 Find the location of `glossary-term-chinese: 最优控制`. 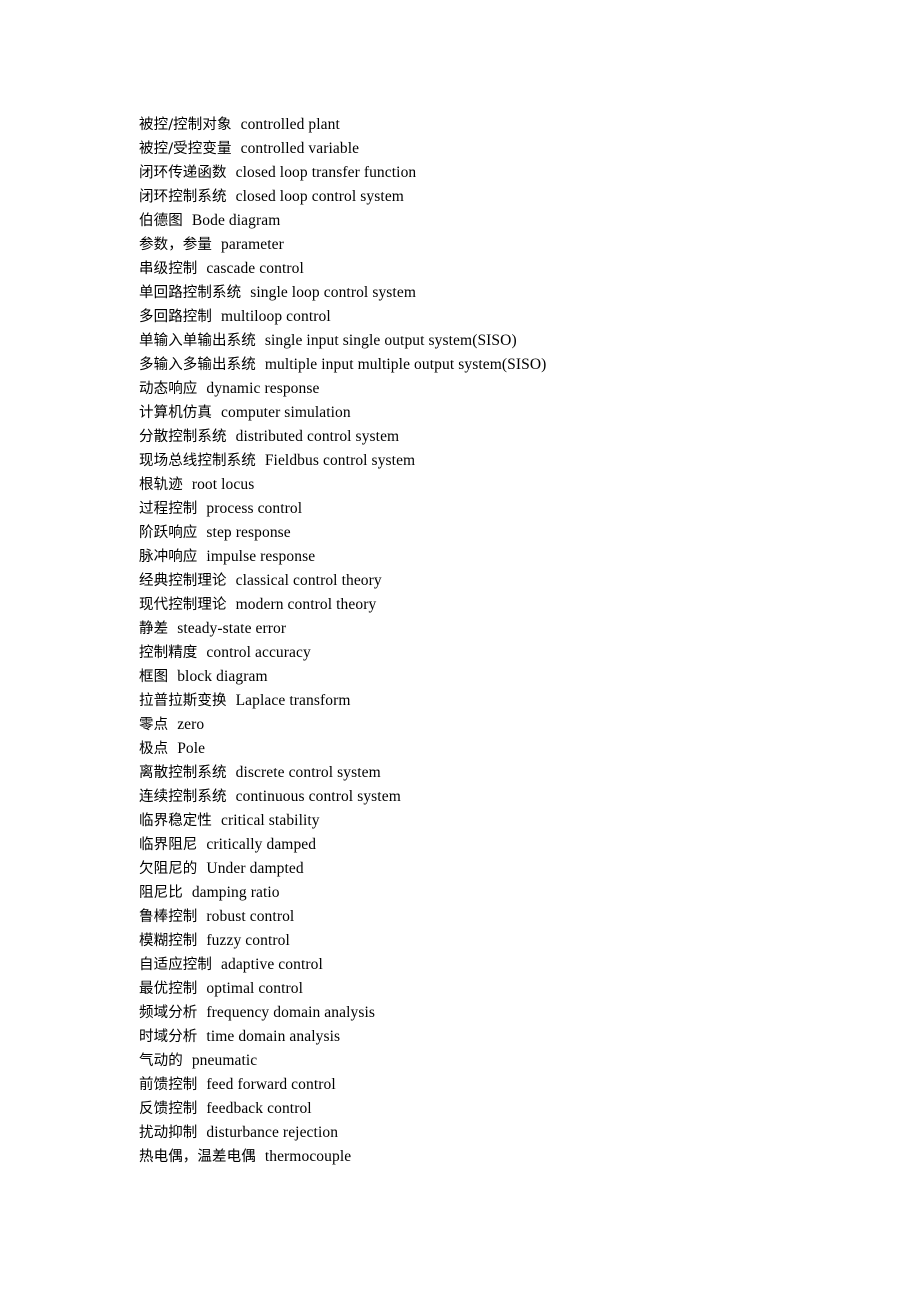

glossary-term-chinese: 最优控制 is located at coordinates (168, 989).